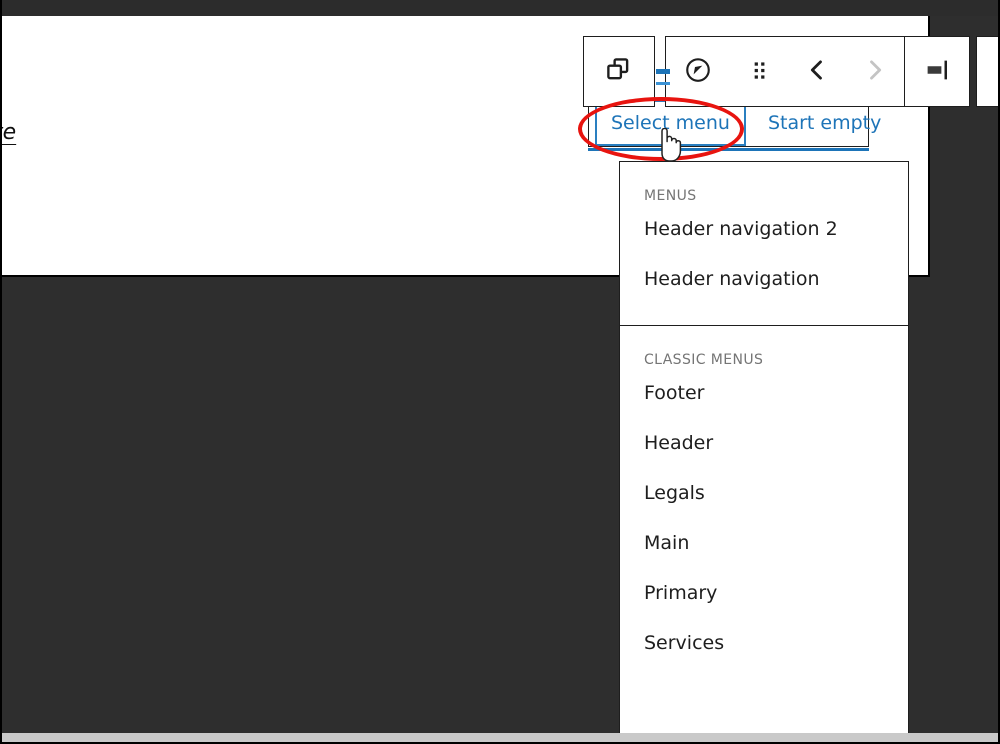  What do you see at coordinates (764, 393) in the screenshot?
I see `dropdown-item-footer: Footer` at bounding box center [764, 393].